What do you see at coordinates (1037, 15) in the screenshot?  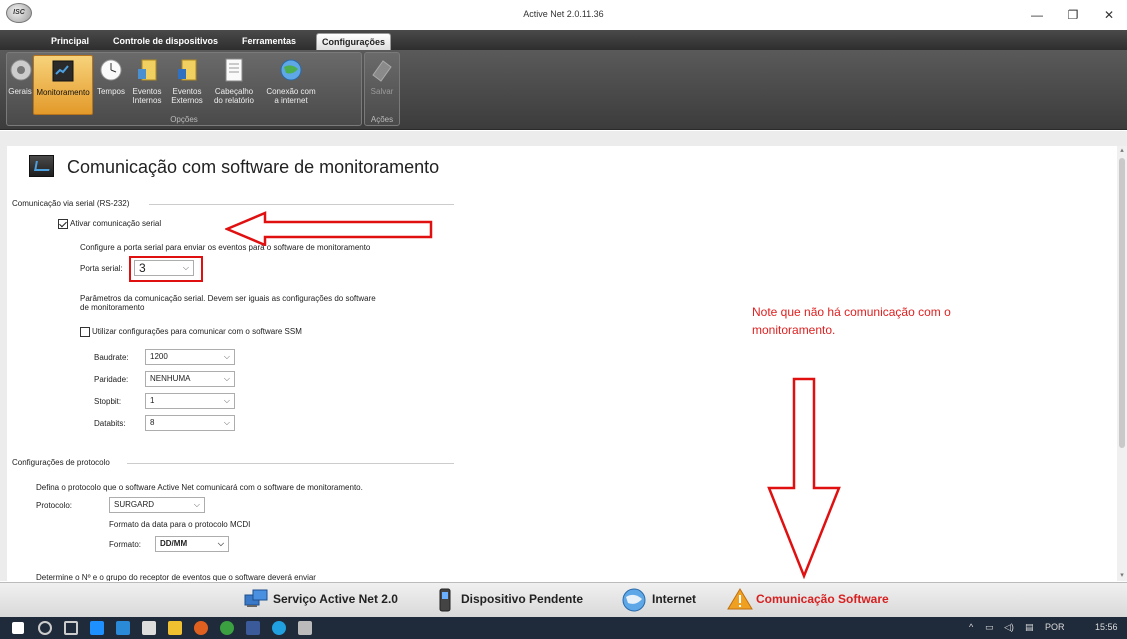 I see `minimize-button: —` at bounding box center [1037, 15].